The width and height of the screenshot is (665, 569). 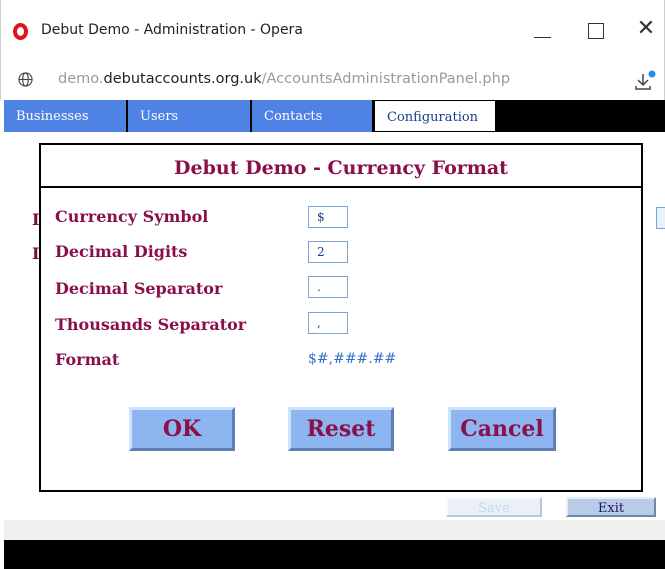 I want to click on exit-button: Exit, so click(x=611, y=507).